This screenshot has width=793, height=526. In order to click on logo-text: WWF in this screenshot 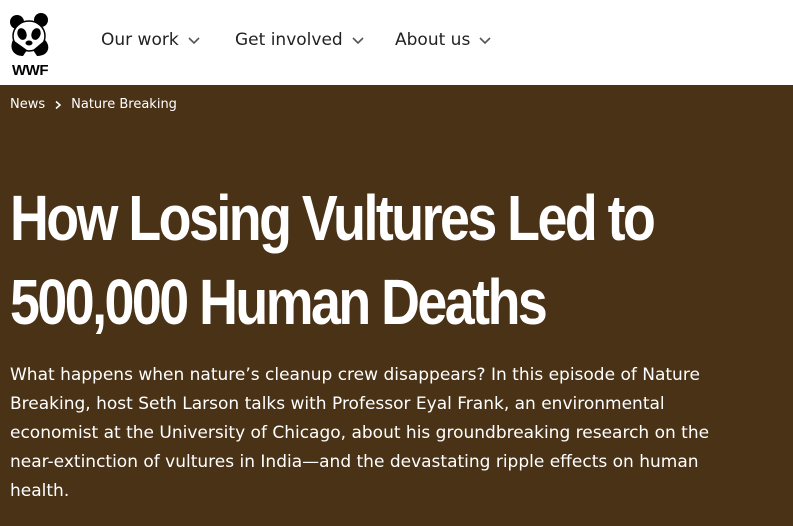, I will do `click(30, 70)`.